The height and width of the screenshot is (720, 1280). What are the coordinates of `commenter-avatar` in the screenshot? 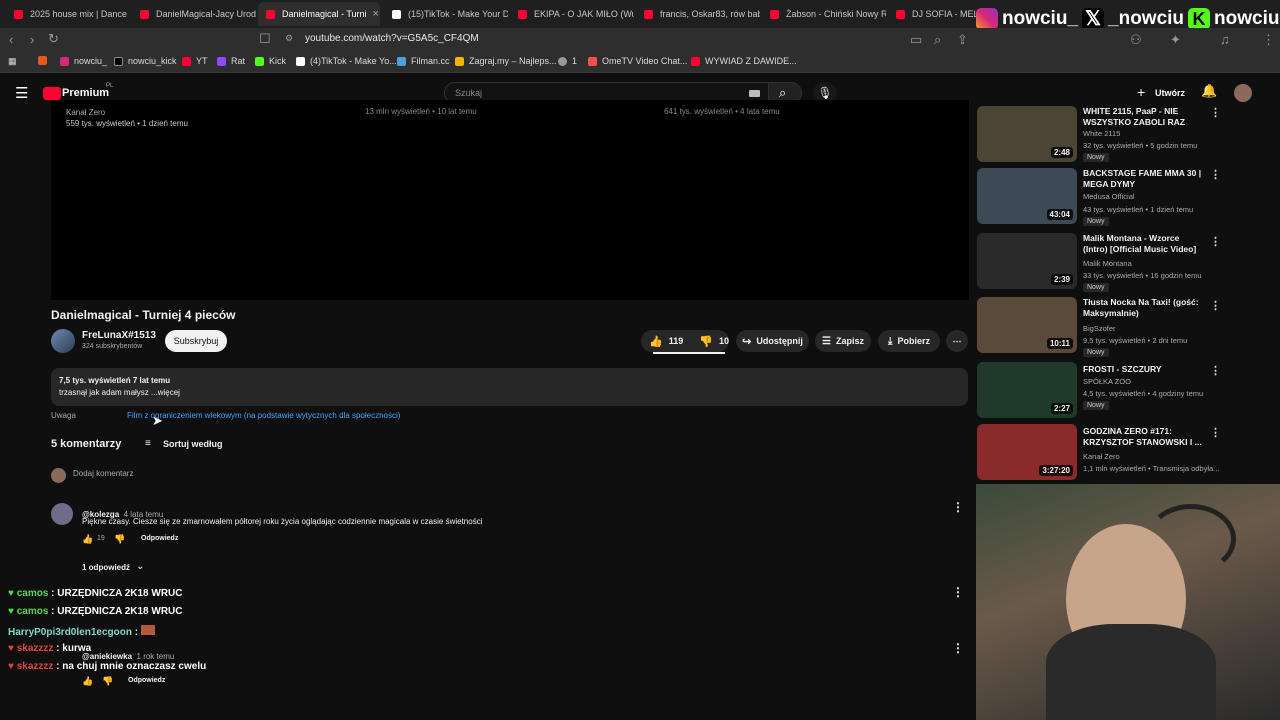 It's located at (62, 514).